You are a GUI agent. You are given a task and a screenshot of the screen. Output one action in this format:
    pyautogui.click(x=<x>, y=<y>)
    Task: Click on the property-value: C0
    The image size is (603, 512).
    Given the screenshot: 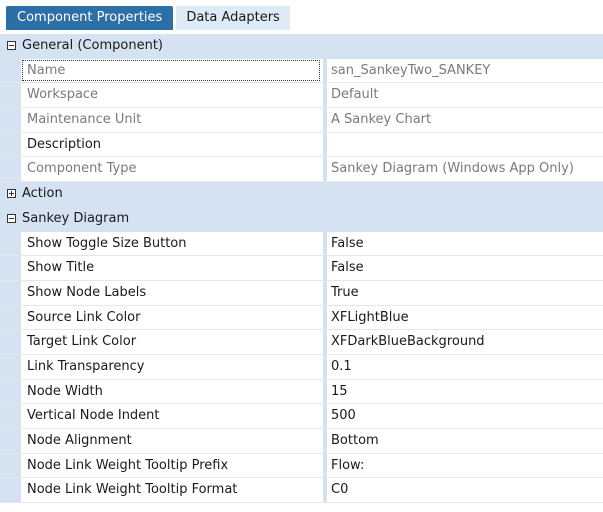 What is the action you would take?
    pyautogui.click(x=339, y=490)
    